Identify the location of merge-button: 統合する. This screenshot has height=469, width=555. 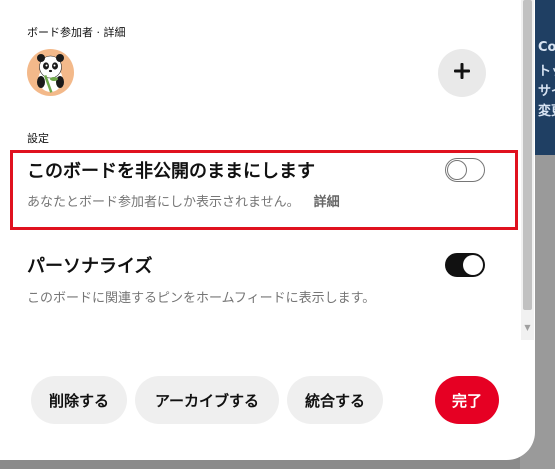
(335, 400).